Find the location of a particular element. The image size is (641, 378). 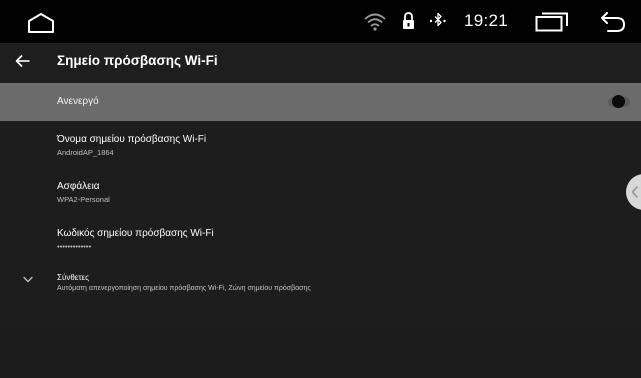

lock-icon is located at coordinates (408, 20).